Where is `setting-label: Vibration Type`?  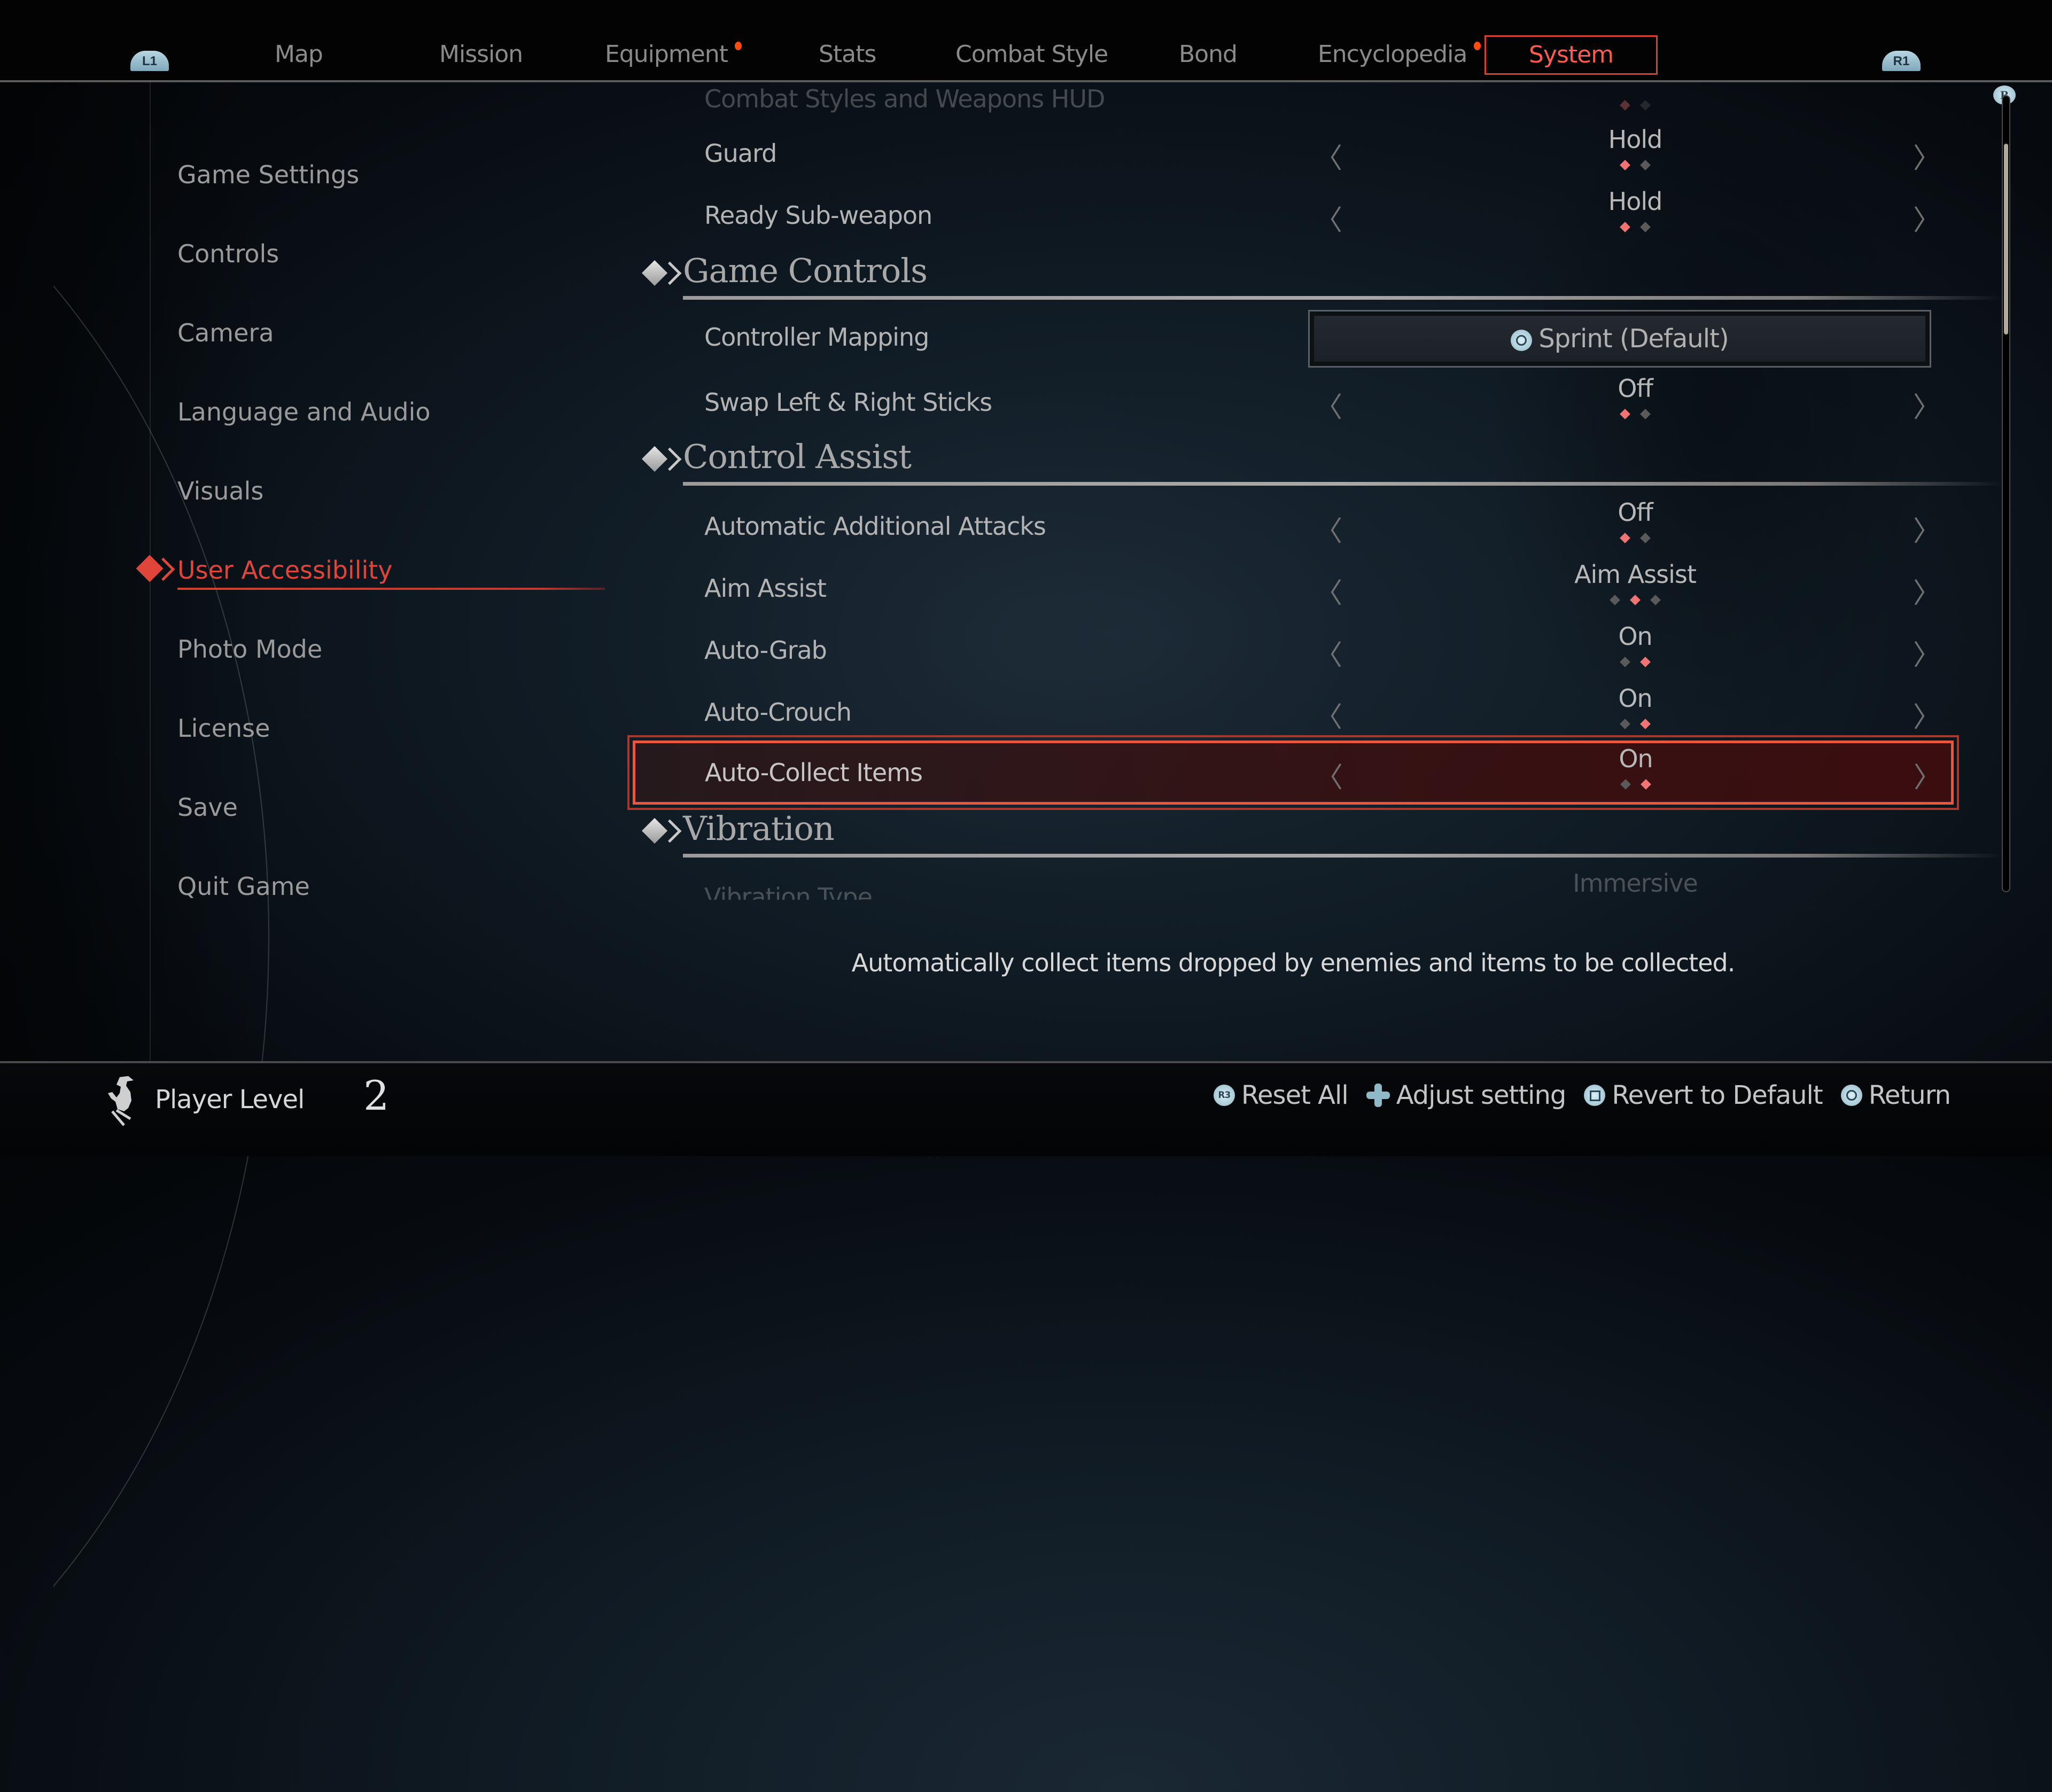
setting-label: Vibration Type is located at coordinates (788, 891).